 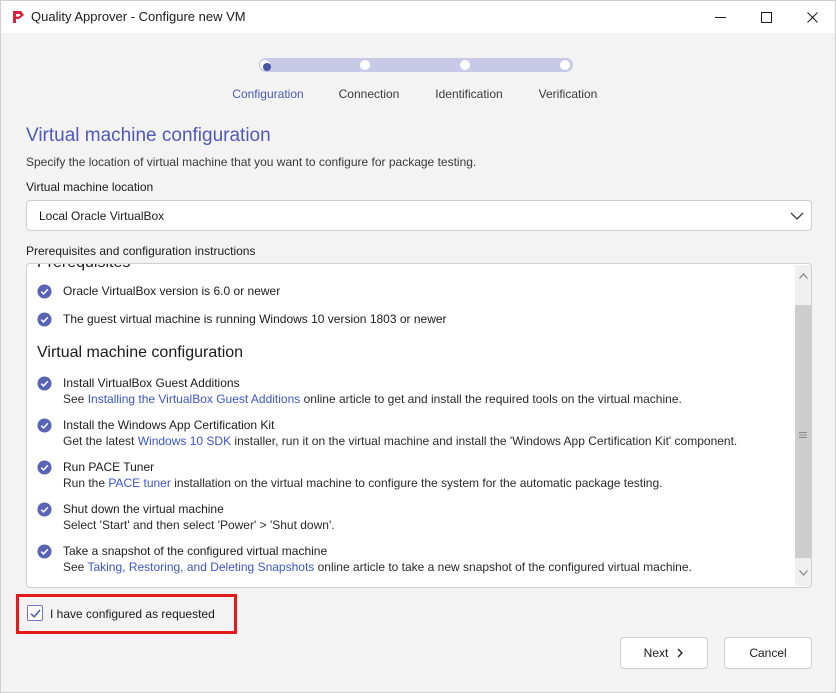 What do you see at coordinates (109, 467) in the screenshot?
I see `config-step-title: Run PACE Tuner` at bounding box center [109, 467].